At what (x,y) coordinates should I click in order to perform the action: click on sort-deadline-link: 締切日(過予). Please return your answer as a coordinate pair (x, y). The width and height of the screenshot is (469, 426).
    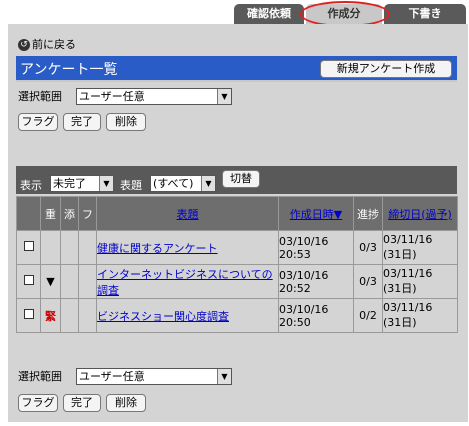
    Looking at the image, I should click on (420, 214).